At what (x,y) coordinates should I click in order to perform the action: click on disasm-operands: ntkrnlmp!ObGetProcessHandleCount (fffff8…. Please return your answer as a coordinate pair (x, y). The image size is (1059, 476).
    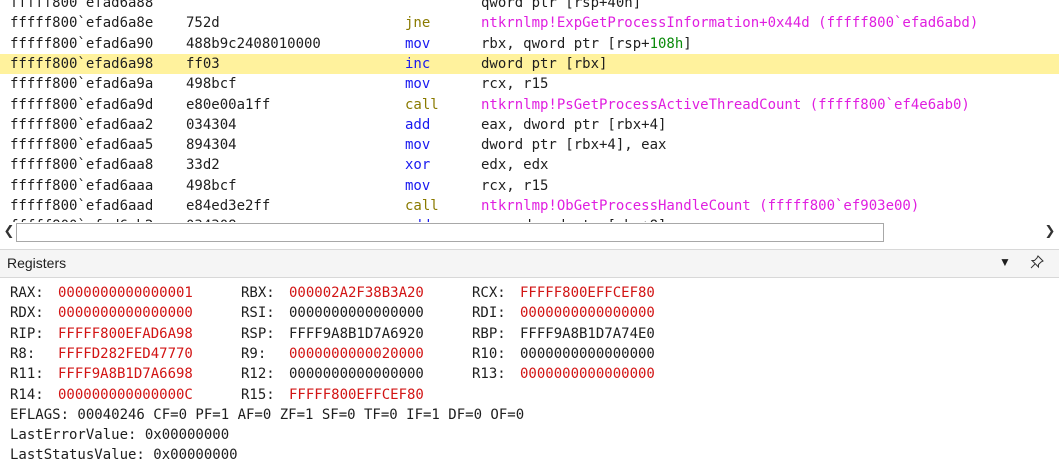
    Looking at the image, I should click on (700, 206).